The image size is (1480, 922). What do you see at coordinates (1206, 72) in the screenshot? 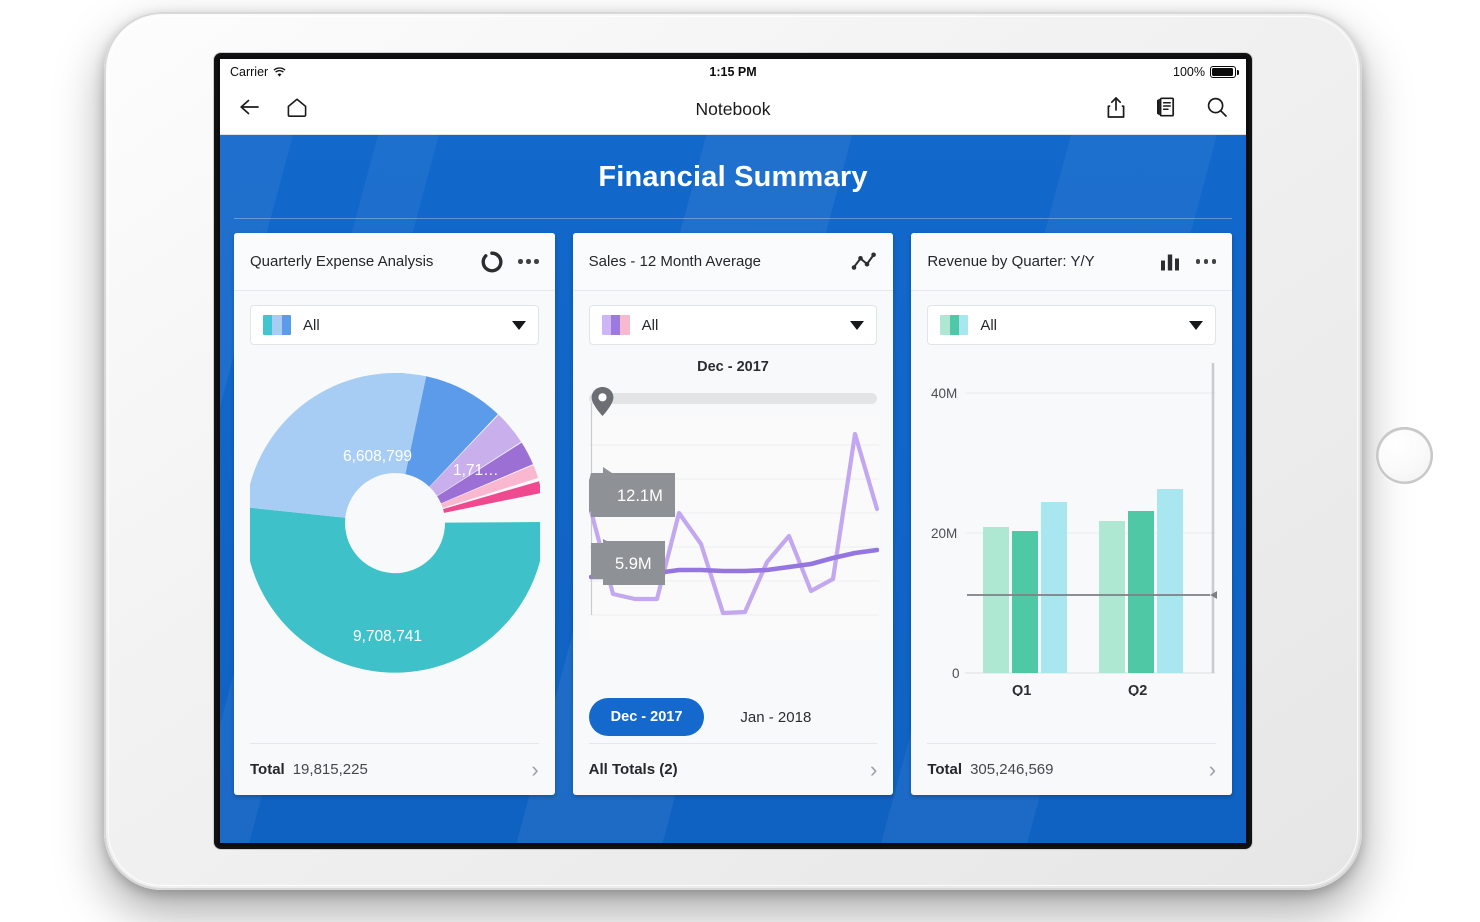
I see `status-bar-right: 100%` at bounding box center [1206, 72].